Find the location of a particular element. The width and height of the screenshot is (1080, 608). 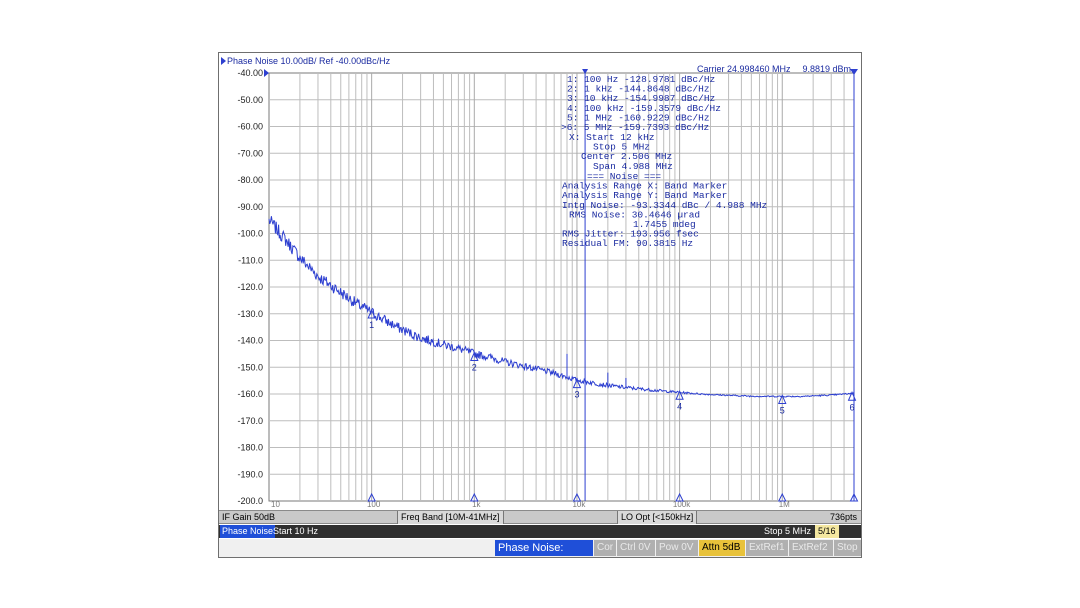

y-tick-label: -160.0 is located at coordinates (250, 394).